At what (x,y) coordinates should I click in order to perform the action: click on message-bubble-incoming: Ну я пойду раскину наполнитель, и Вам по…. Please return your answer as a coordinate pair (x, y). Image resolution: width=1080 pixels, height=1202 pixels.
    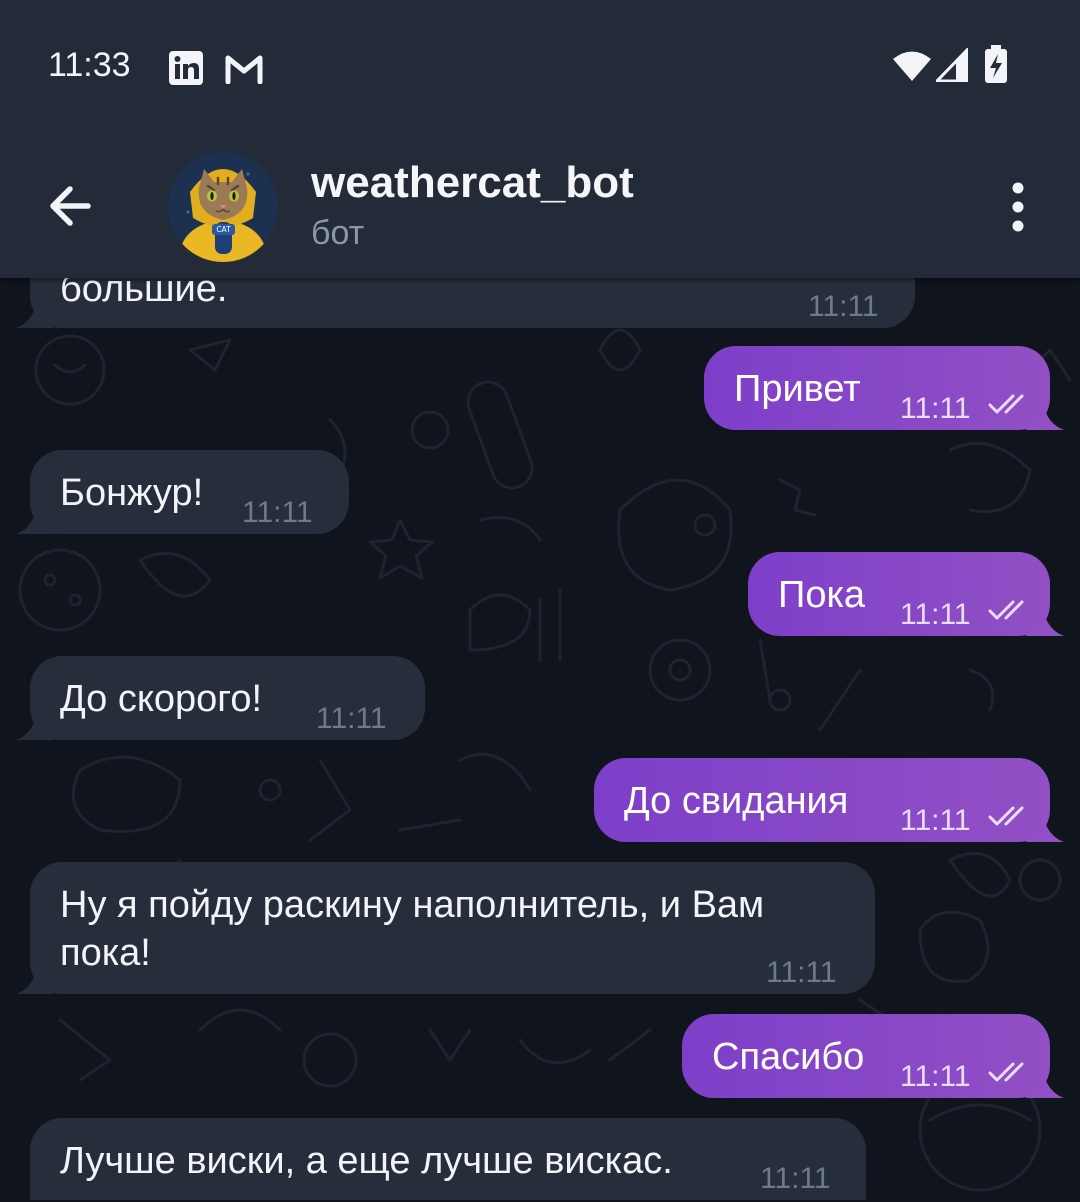
    Looking at the image, I should click on (452, 928).